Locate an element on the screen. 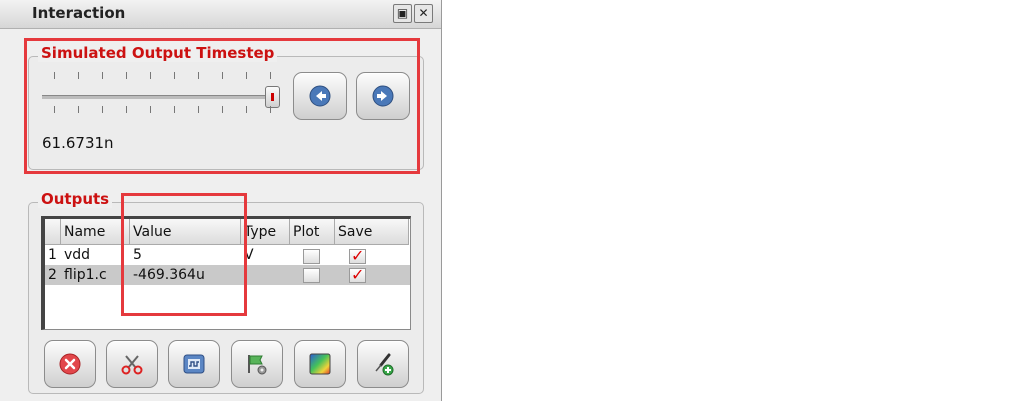 The height and width of the screenshot is (401, 1013). probe-add-icon is located at coordinates (384, 364).